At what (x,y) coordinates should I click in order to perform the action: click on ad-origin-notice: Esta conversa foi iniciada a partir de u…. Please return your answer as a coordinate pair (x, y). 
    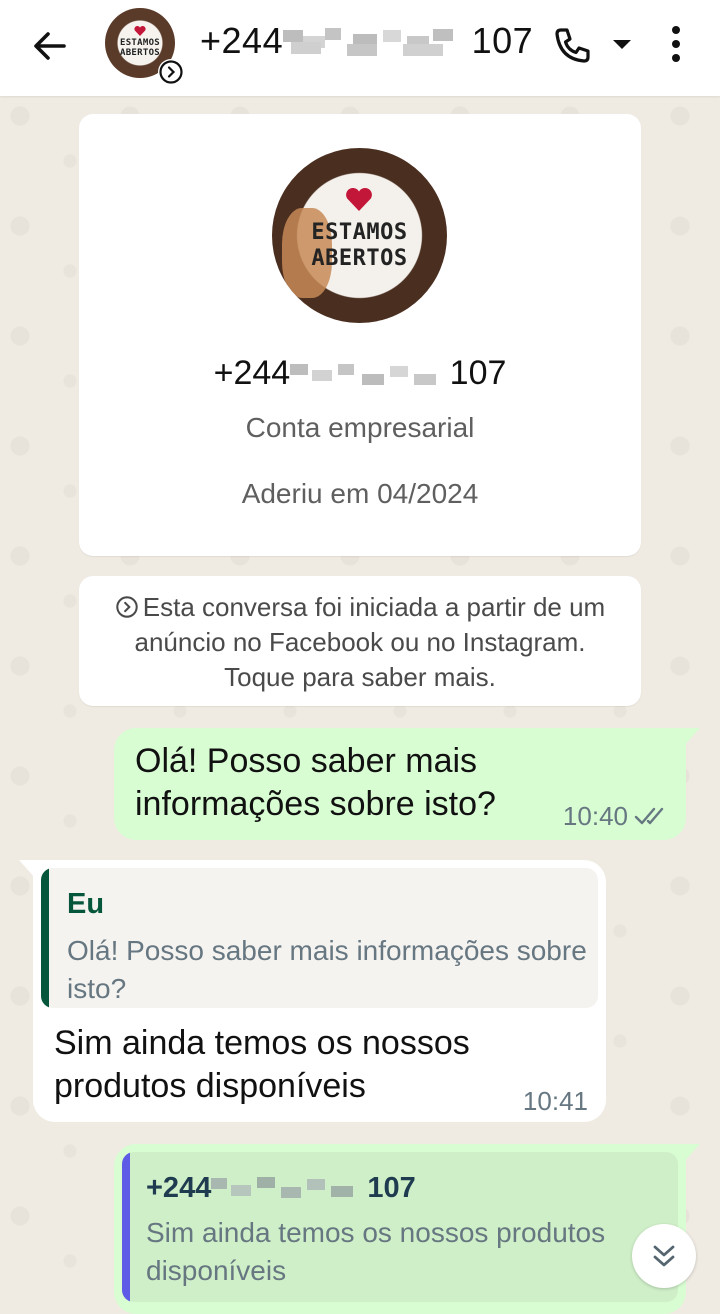
    Looking at the image, I should click on (360, 641).